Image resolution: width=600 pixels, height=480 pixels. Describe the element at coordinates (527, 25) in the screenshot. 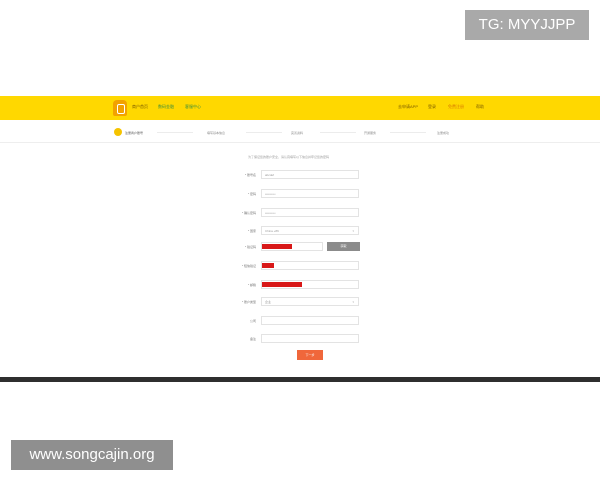

I see `watermark-top: TG: MYYJJPP` at that location.